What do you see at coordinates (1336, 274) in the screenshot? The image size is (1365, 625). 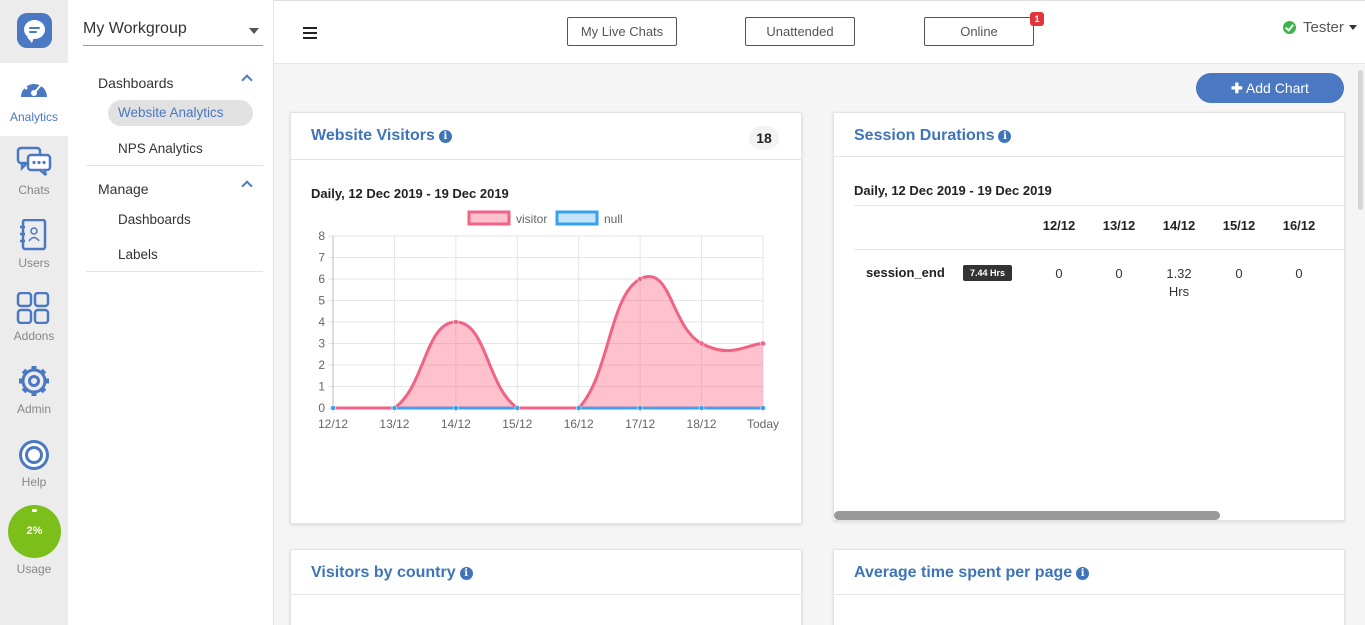 I see `table-cell: (` at bounding box center [1336, 274].